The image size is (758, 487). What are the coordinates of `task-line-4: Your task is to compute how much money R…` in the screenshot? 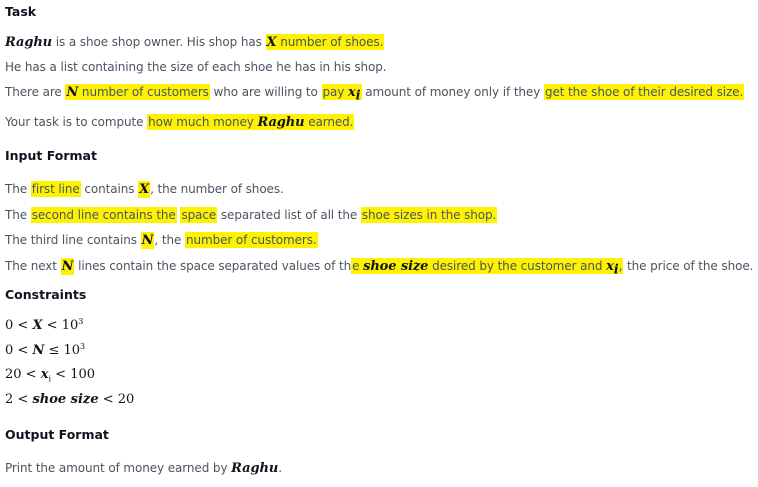 It's located at (180, 122).